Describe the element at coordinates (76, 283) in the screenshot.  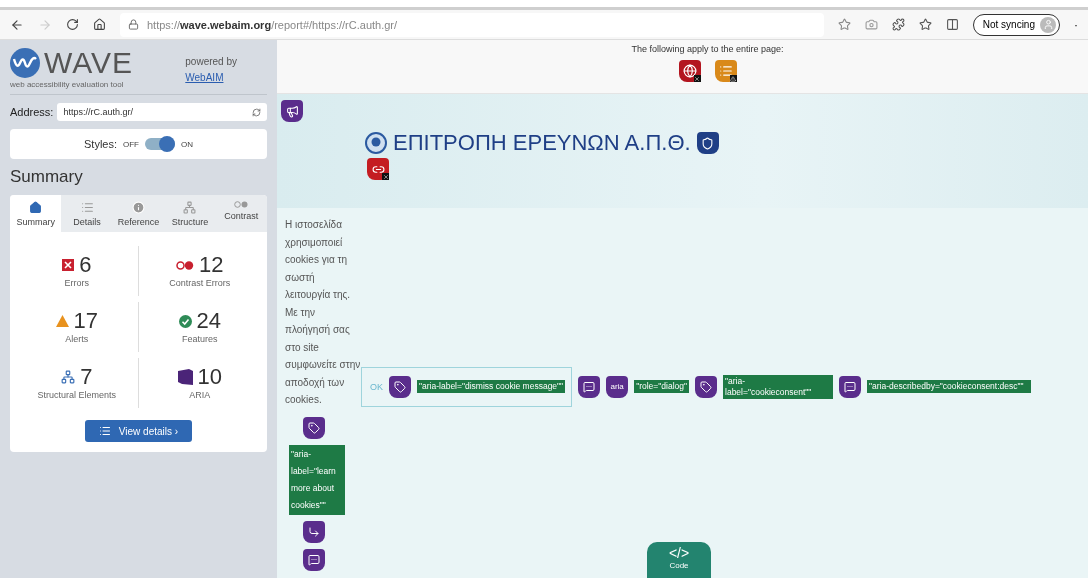
I see `stat-label: Errors` at that location.